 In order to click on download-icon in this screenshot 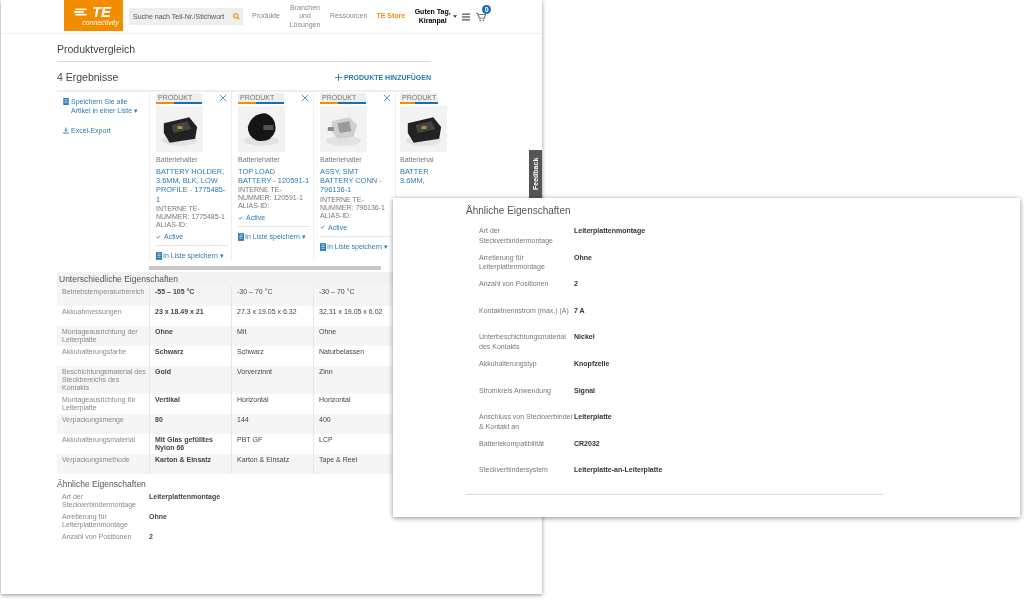, I will do `click(66, 130)`.